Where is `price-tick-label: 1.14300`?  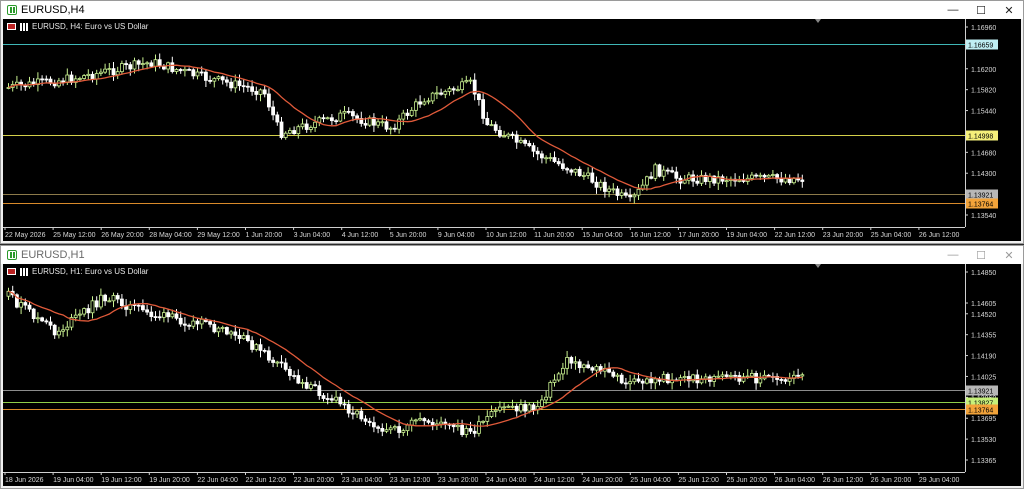
price-tick-label: 1.14300 is located at coordinates (983, 174).